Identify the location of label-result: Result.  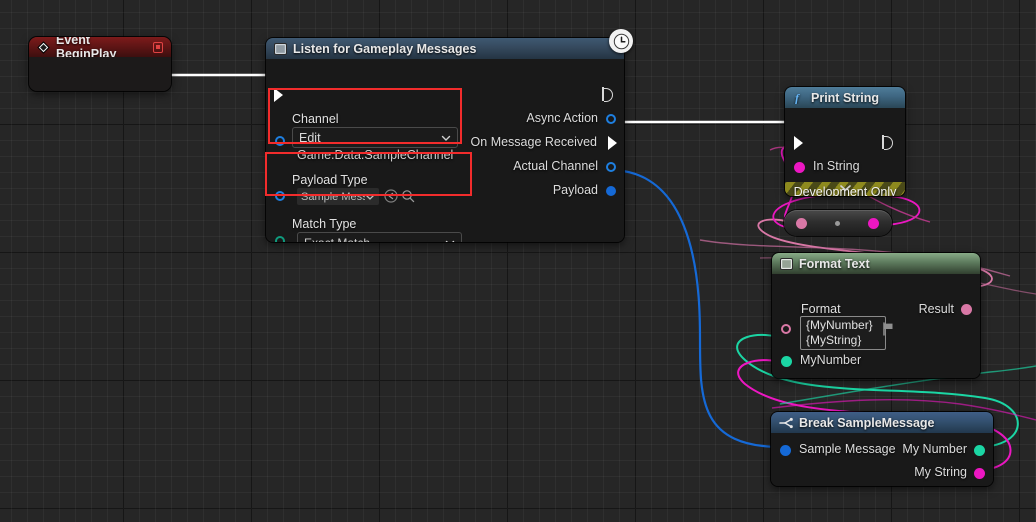
(936, 309).